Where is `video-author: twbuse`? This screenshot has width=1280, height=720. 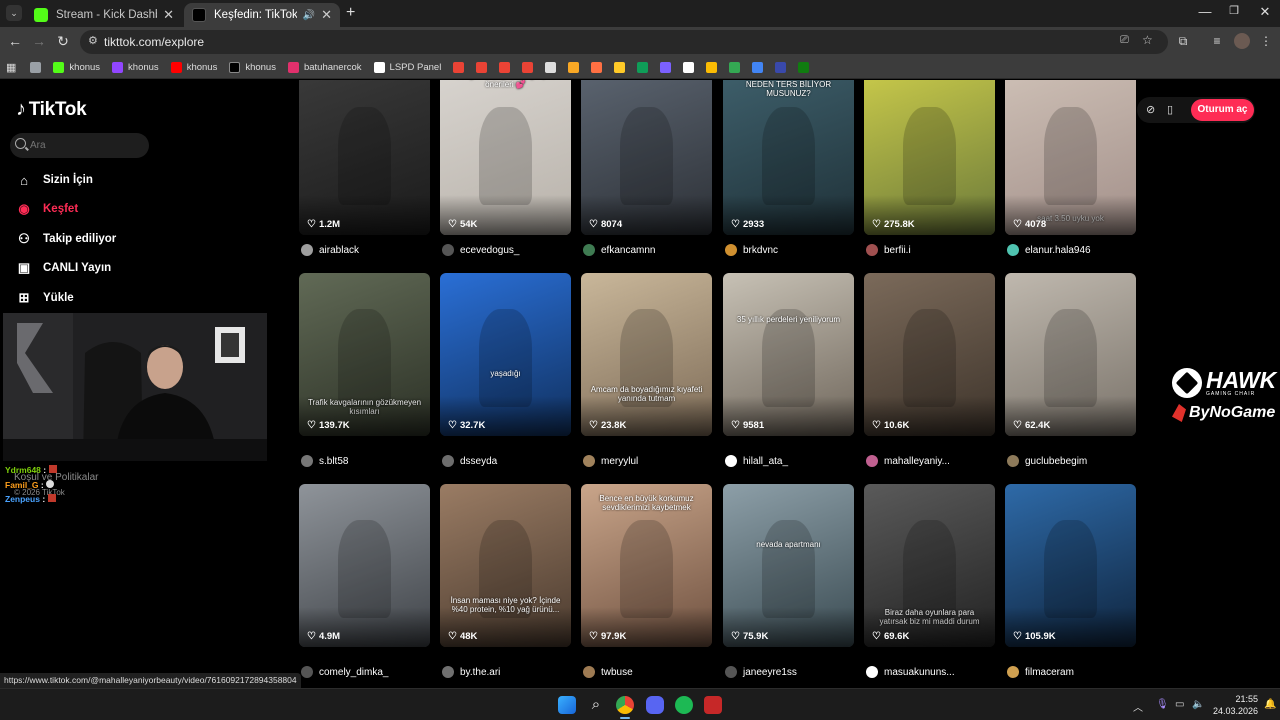
video-author: twbuse is located at coordinates (608, 672).